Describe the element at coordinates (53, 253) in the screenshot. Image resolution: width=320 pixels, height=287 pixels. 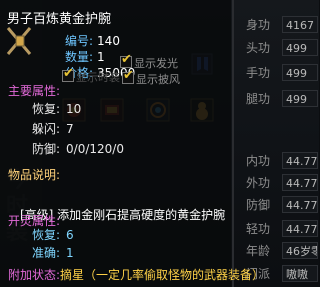
I see `spirit-attr-accuracy: 准确: 1` at that location.